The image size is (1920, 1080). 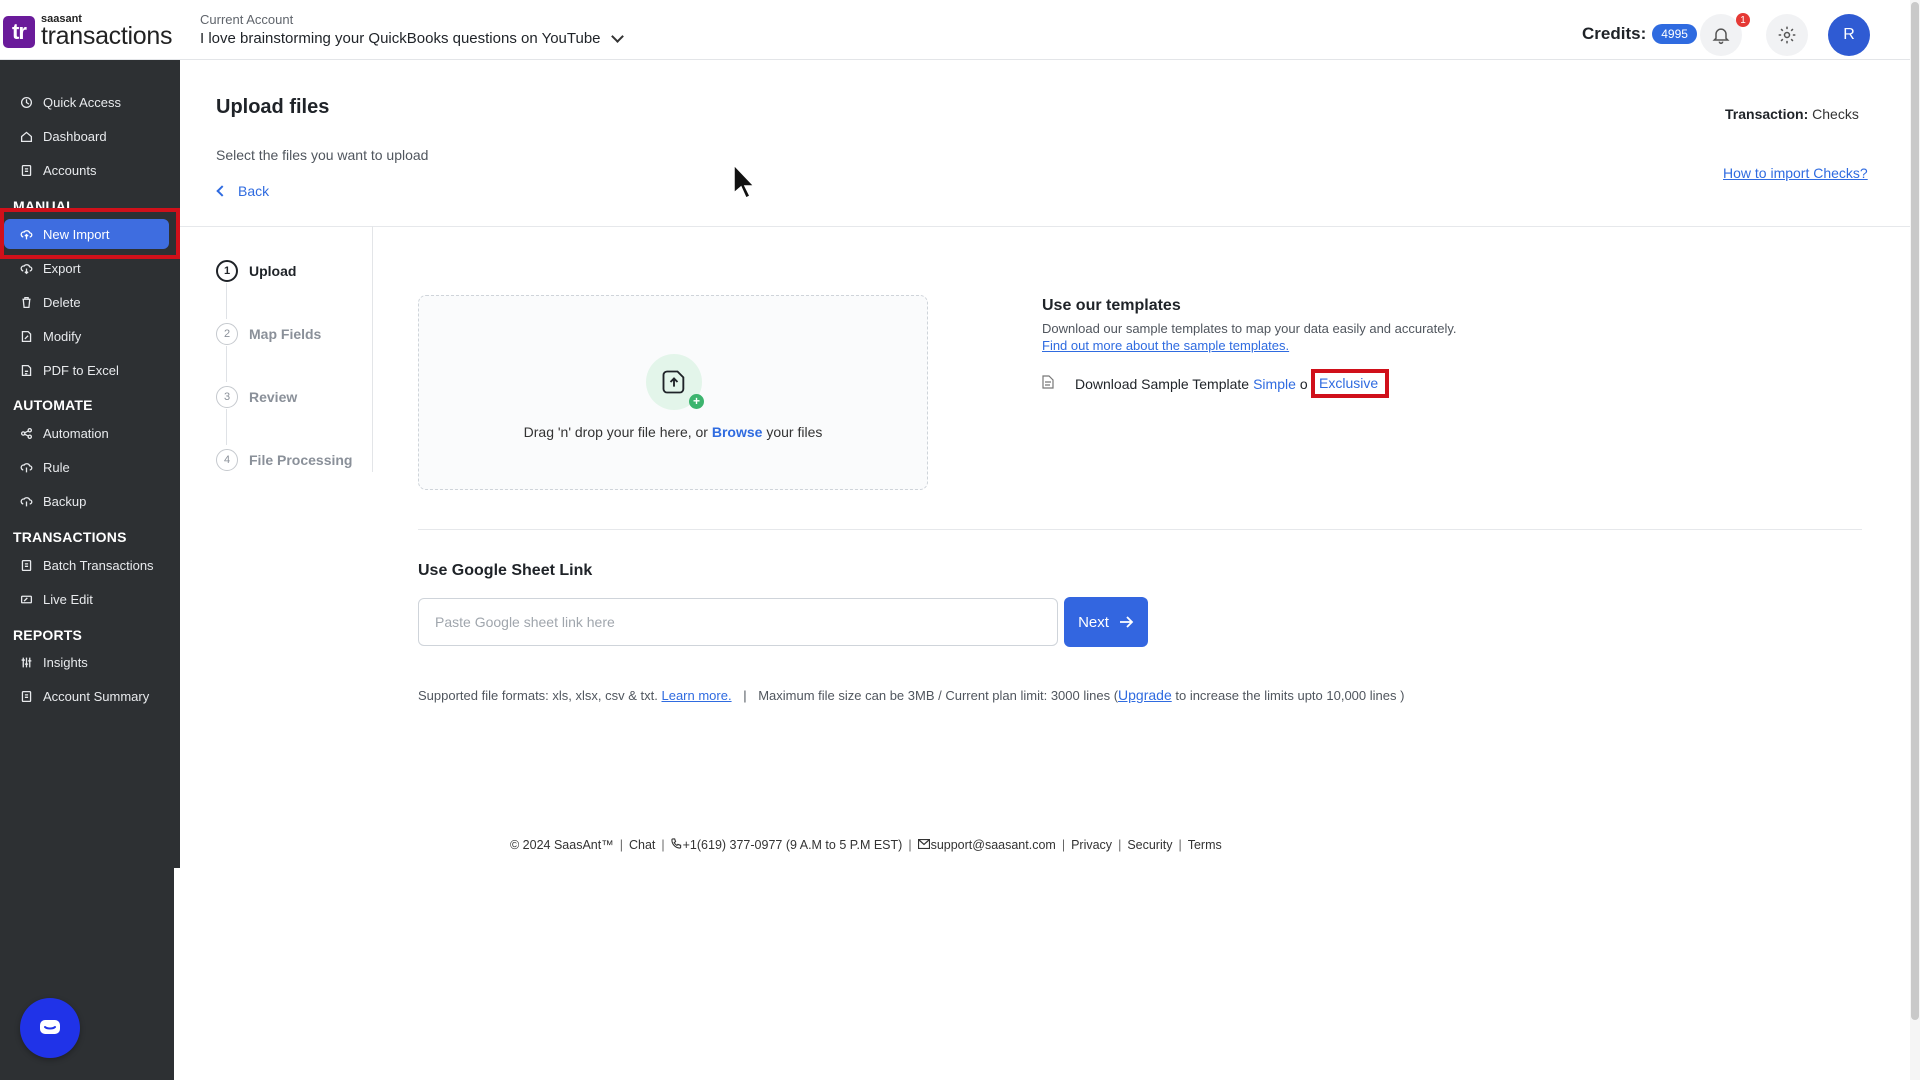 What do you see at coordinates (285, 334) in the screenshot?
I see `step-label: Map Fields` at bounding box center [285, 334].